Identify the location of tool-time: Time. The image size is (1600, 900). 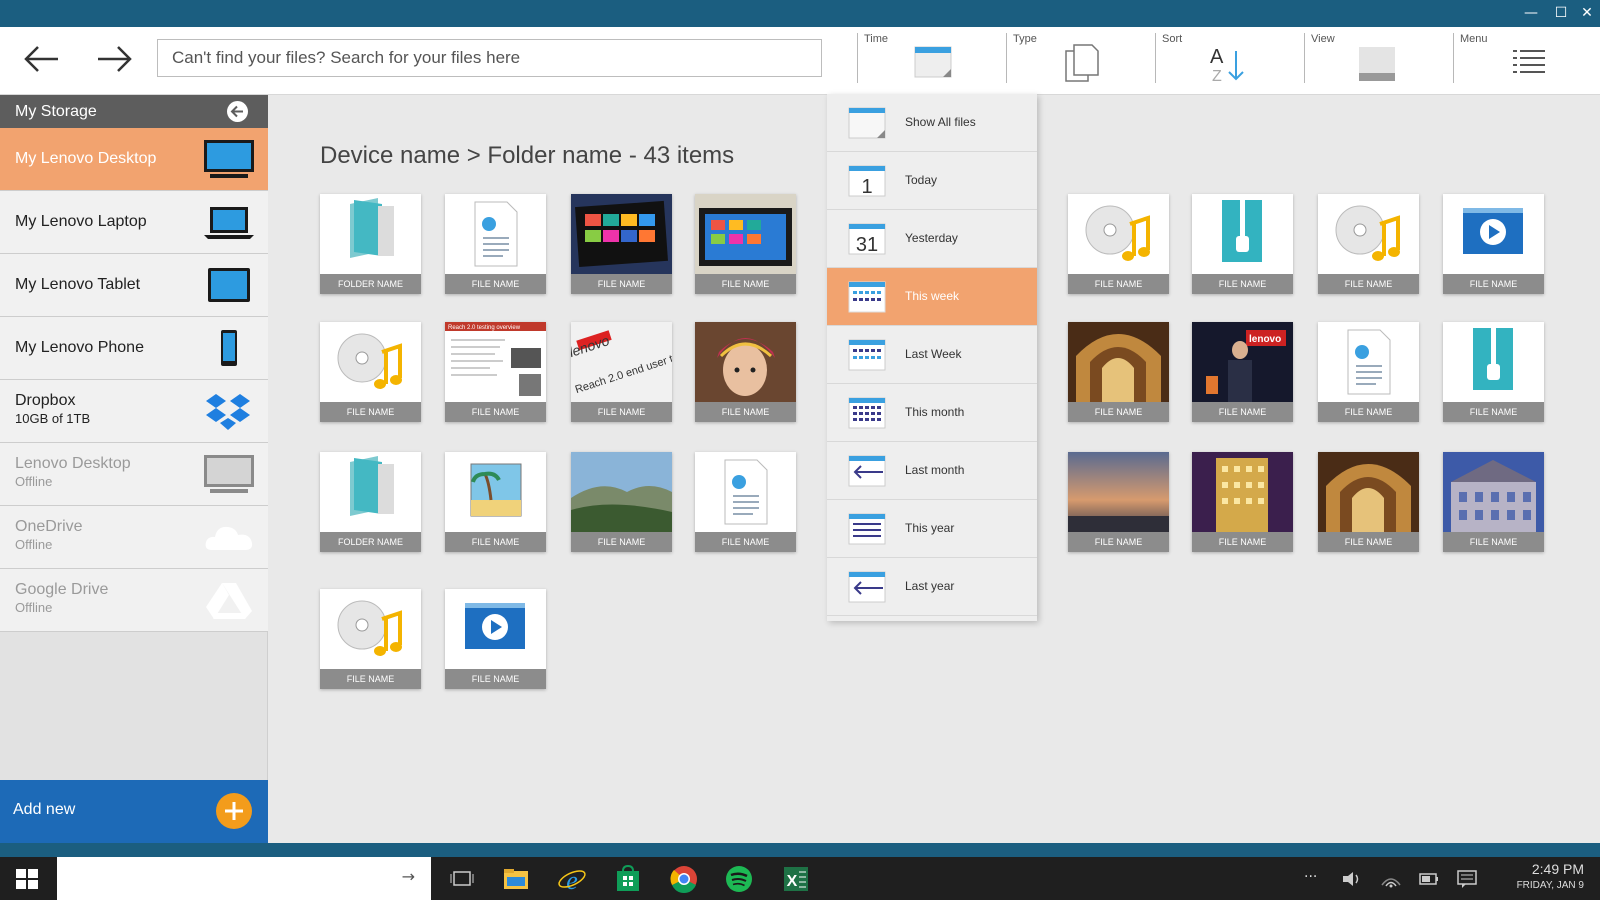
(929, 58).